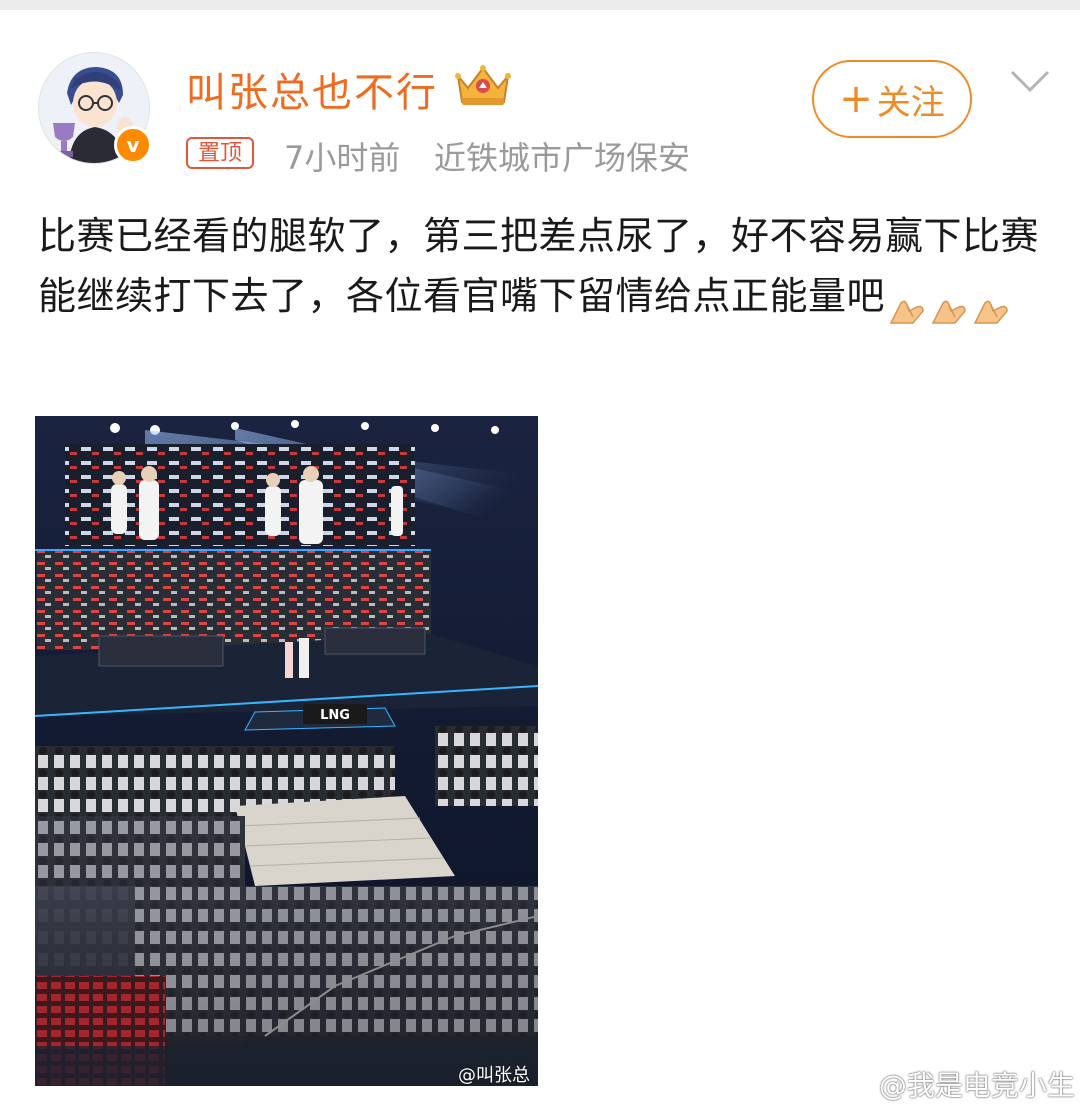  Describe the element at coordinates (335, 715) in the screenshot. I see `stage-logo: LNG` at that location.